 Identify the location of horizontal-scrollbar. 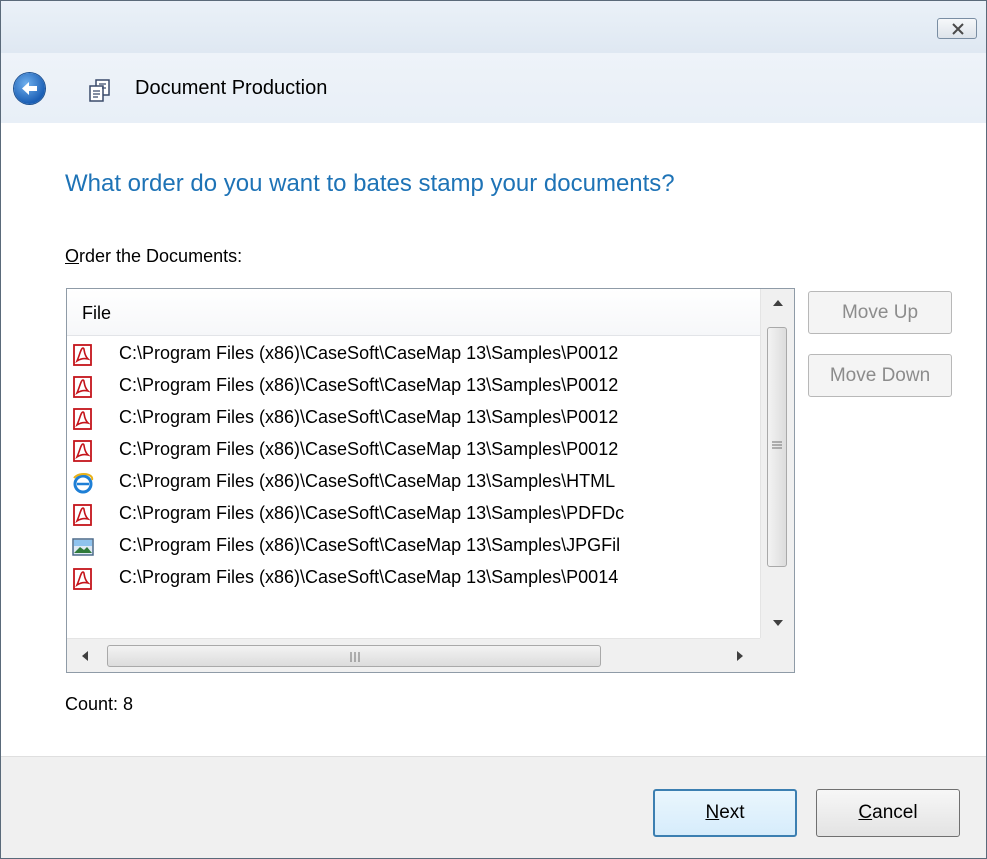
(413, 655).